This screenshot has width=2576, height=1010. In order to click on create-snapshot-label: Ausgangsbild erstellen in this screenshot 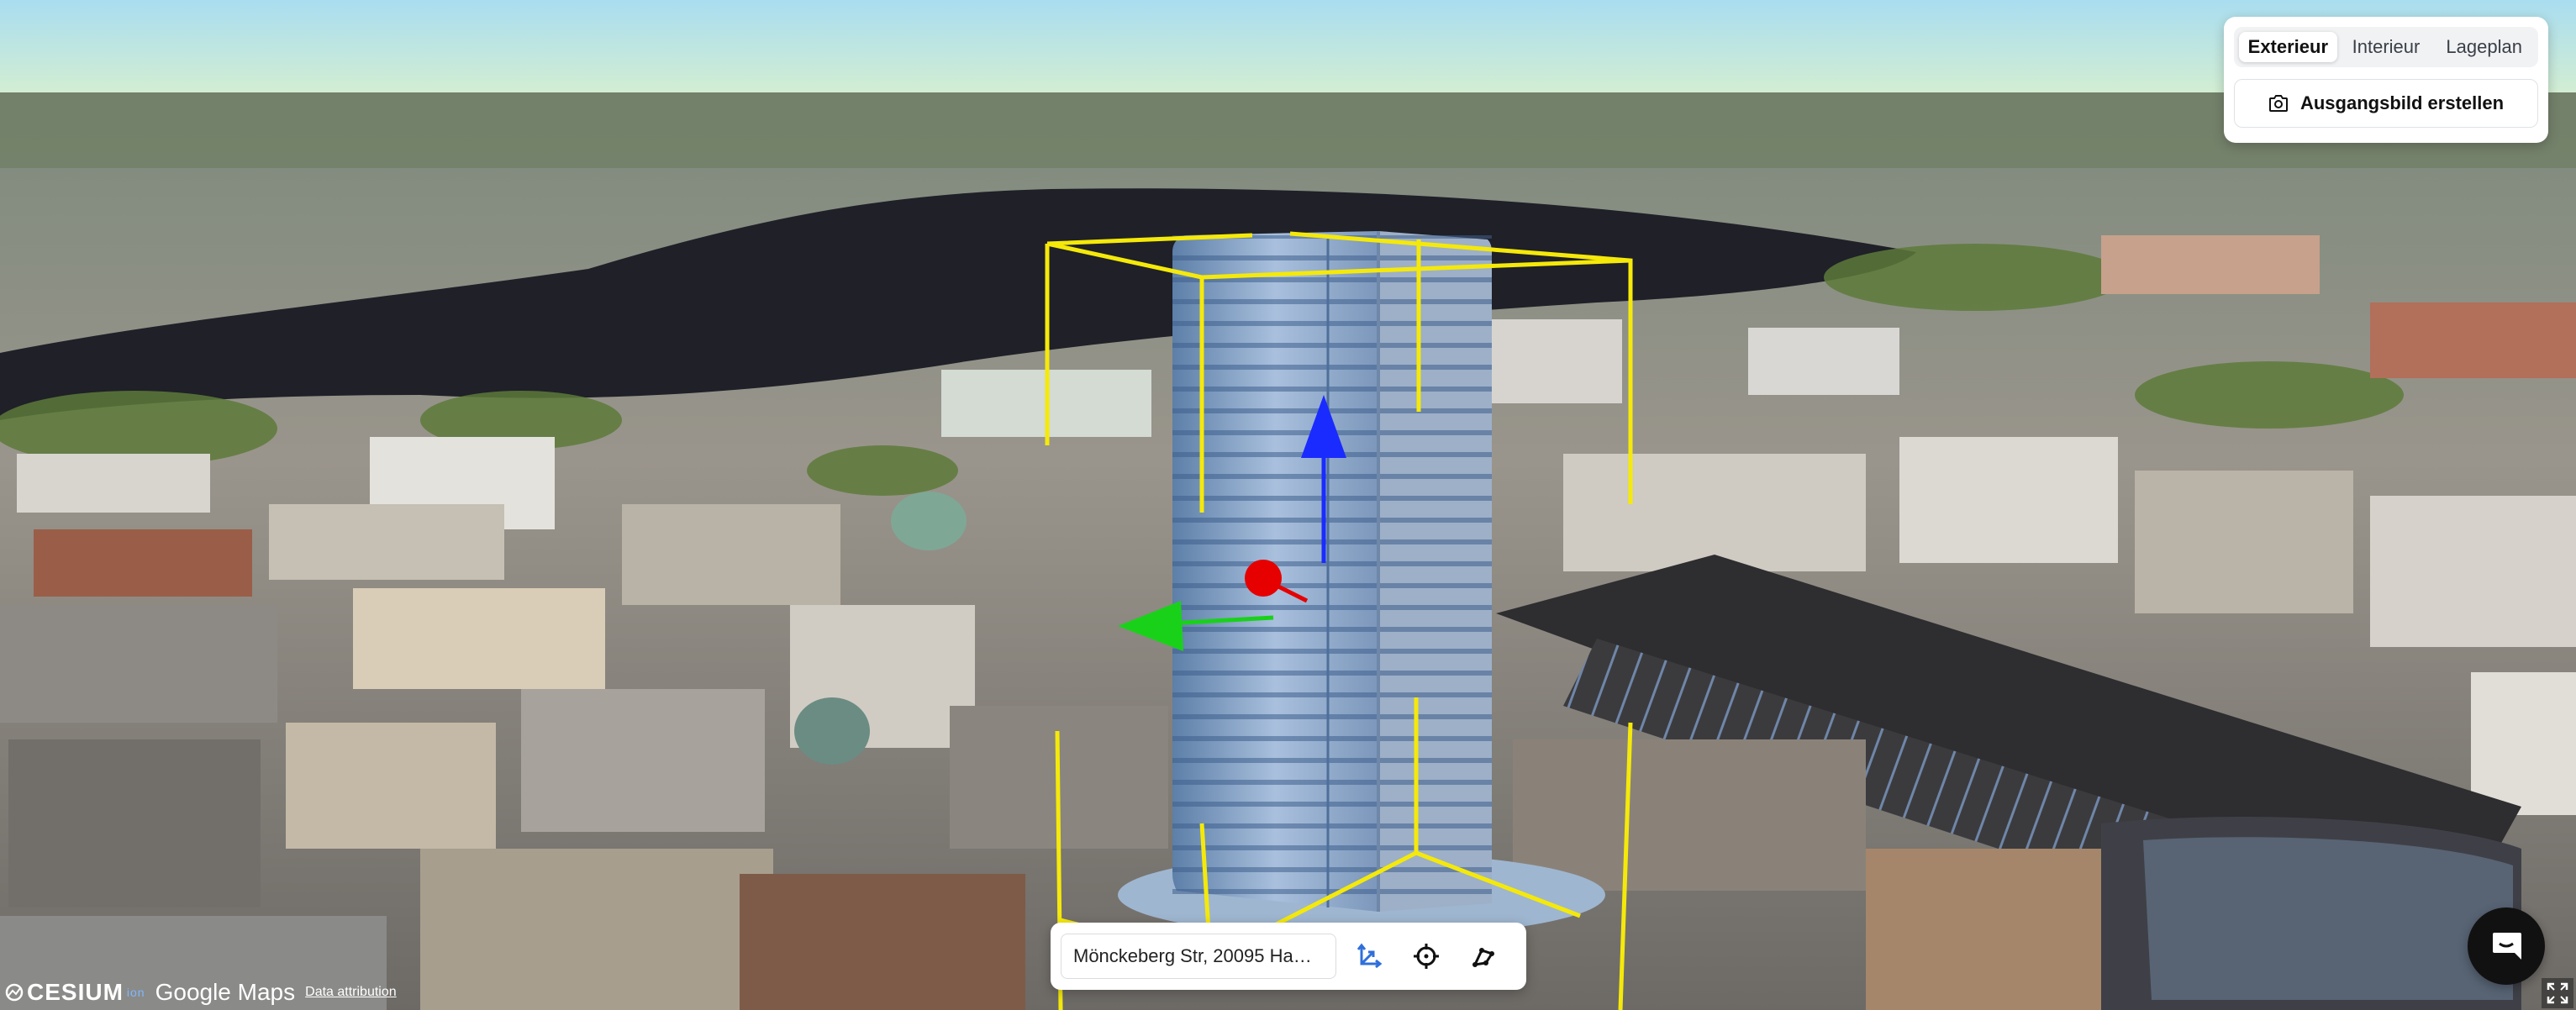, I will do `click(2402, 102)`.